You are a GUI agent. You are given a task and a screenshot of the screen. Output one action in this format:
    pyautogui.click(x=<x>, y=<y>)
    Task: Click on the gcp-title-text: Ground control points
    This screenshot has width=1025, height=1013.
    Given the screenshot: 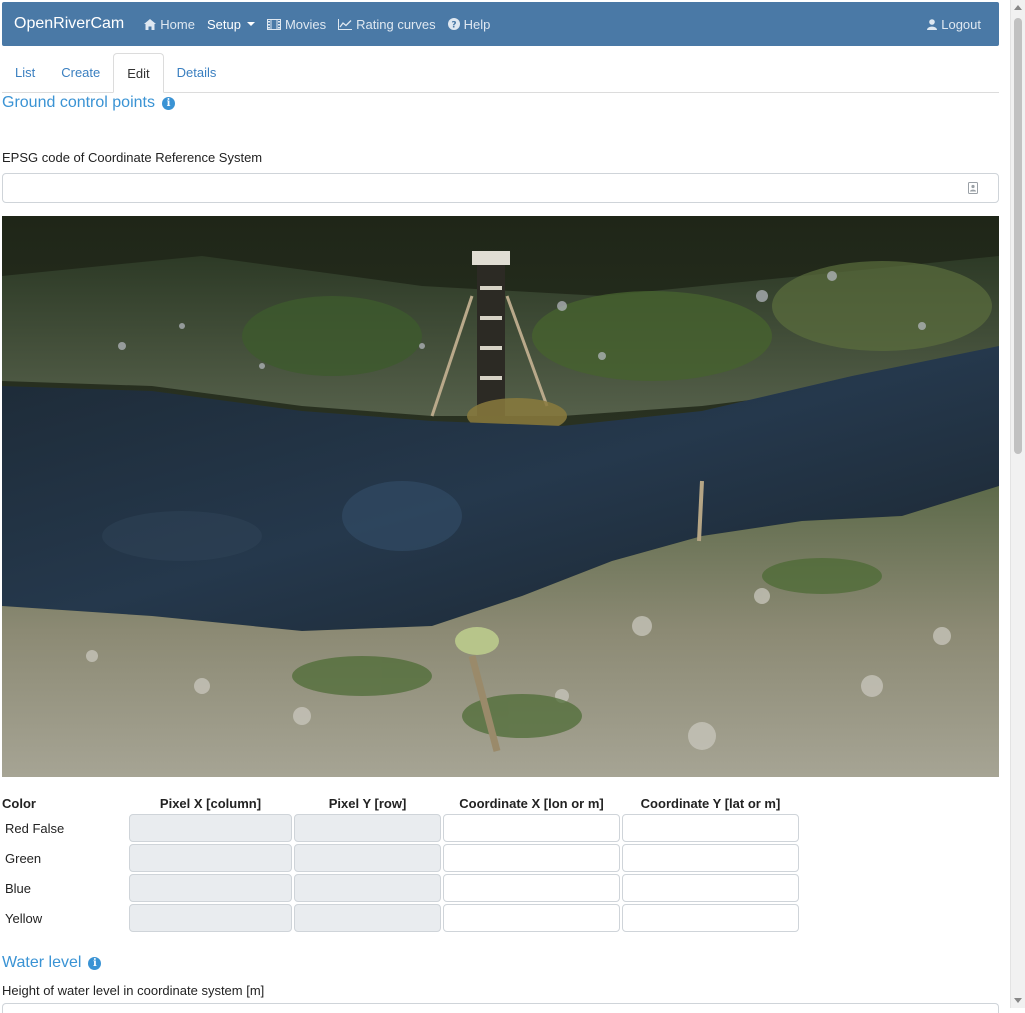 What is the action you would take?
    pyautogui.click(x=78, y=102)
    